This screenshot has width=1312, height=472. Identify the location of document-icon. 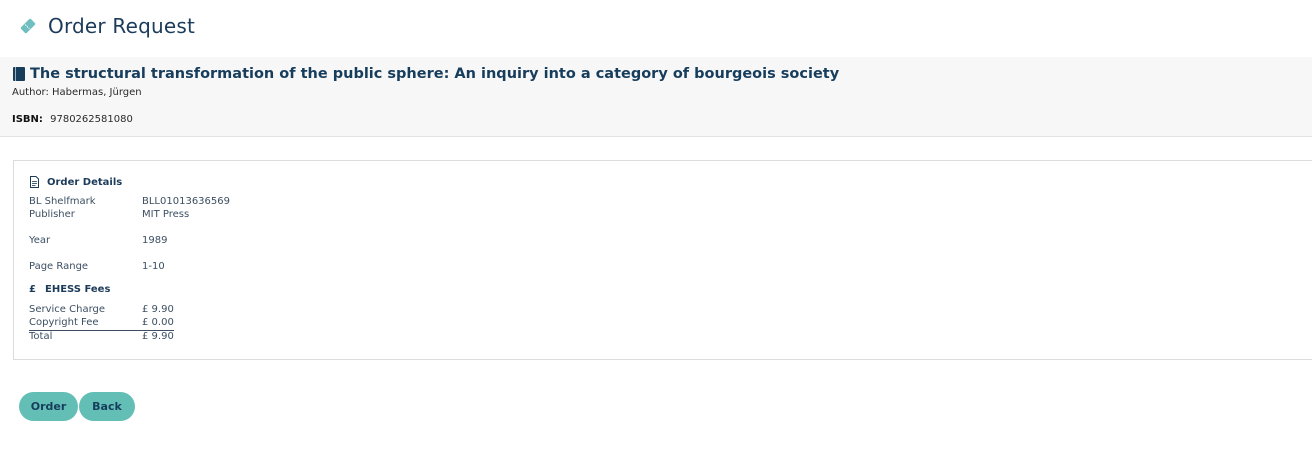
(34, 182).